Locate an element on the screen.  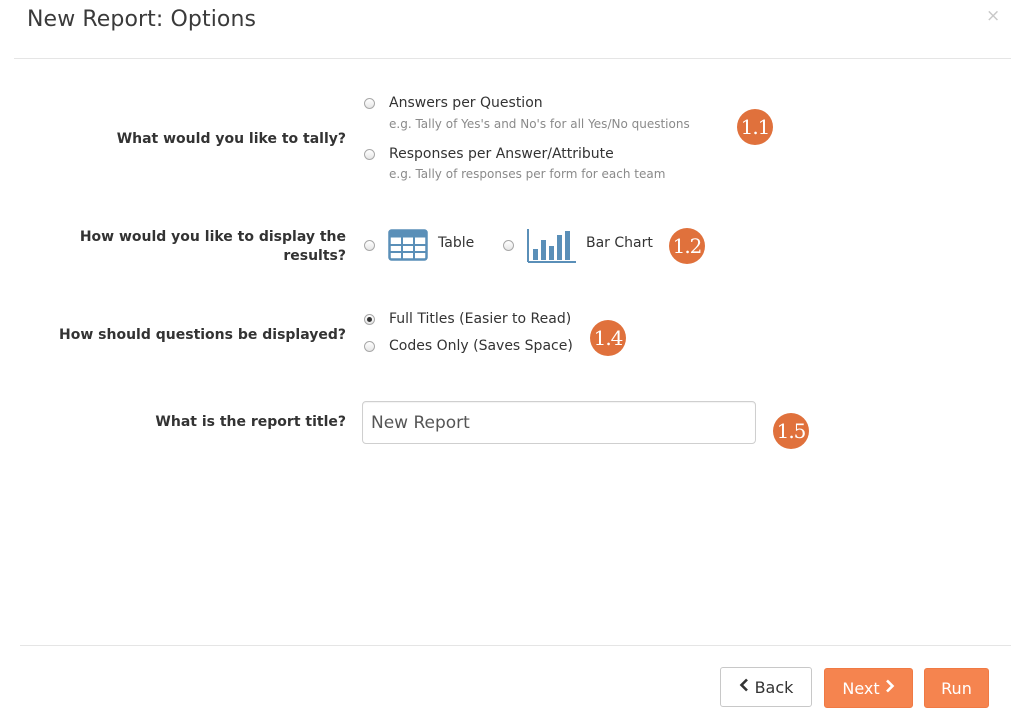
annotation-badge-1-4: 1.4 is located at coordinates (608, 338).